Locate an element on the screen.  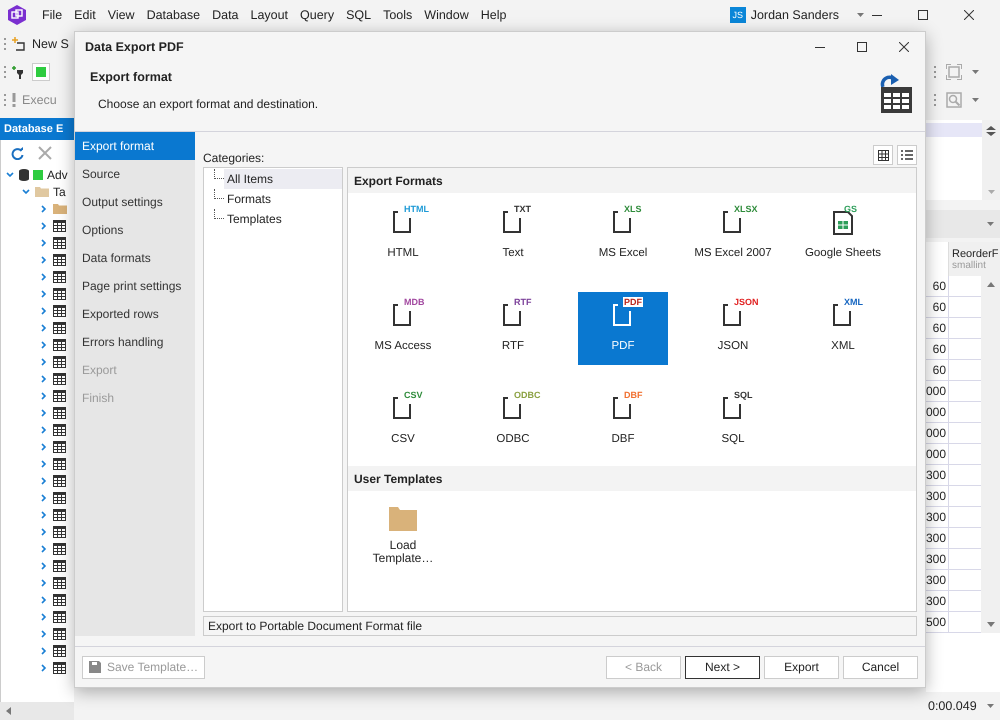
wizard-step: Exported rows is located at coordinates (135, 314).